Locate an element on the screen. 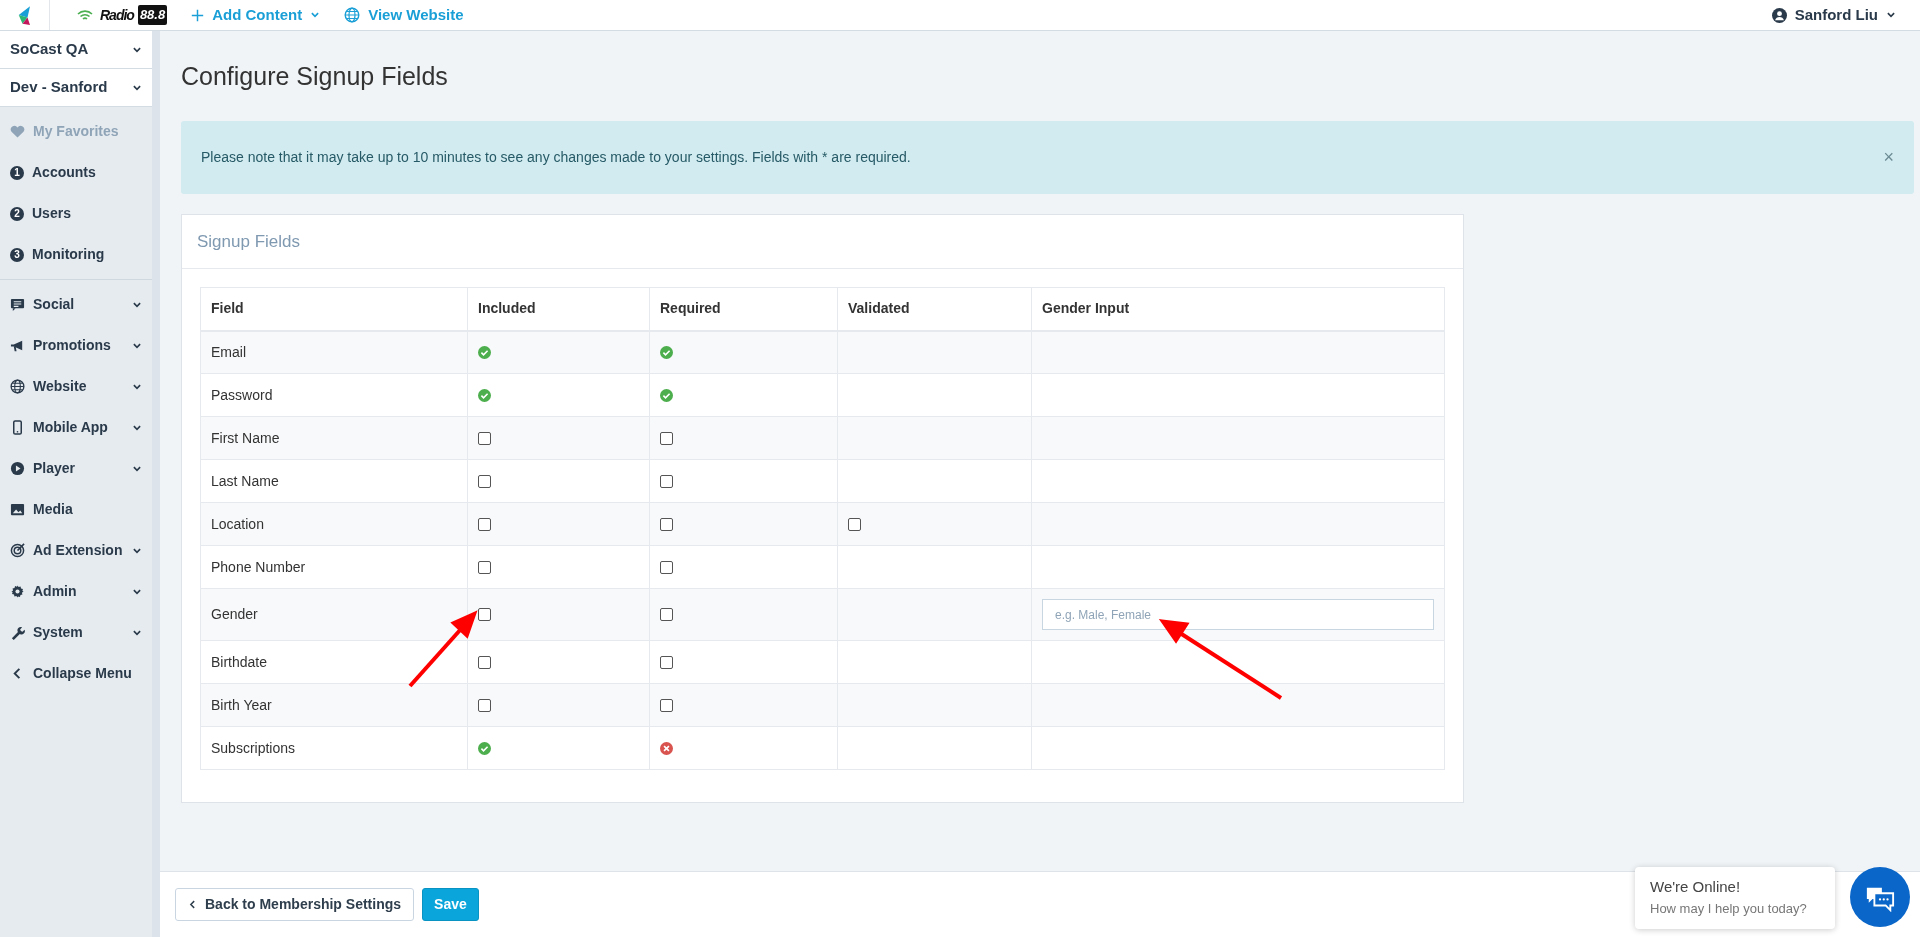 This screenshot has width=1920, height=937. social-icon is located at coordinates (17, 304).